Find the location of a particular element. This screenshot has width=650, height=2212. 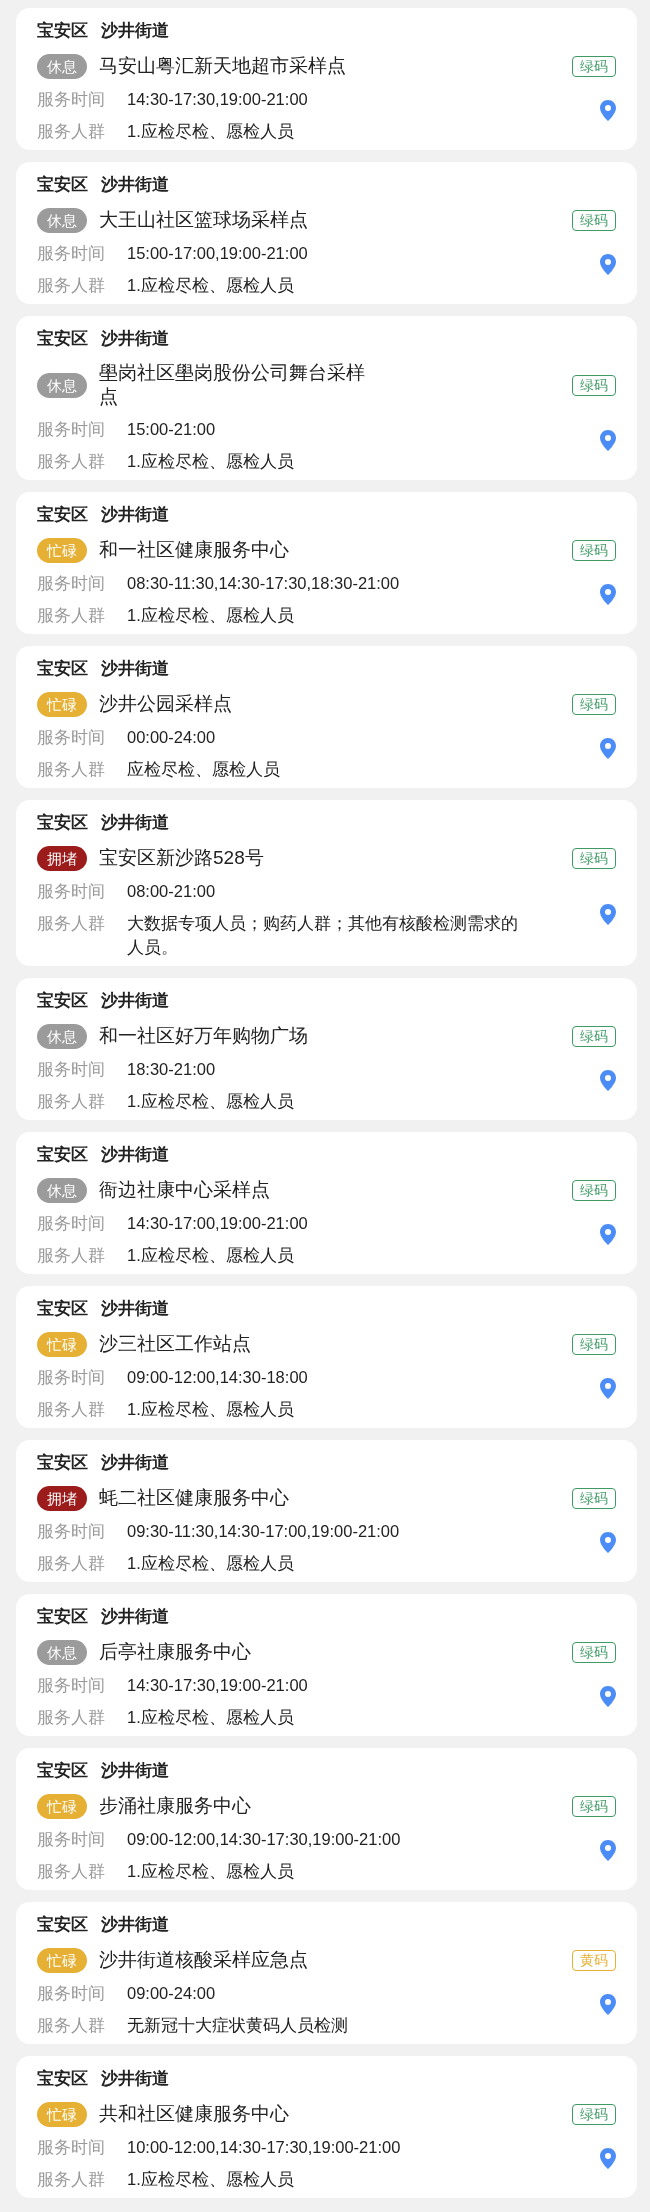

site-name: 后亭社康服务中心 is located at coordinates (175, 1652).